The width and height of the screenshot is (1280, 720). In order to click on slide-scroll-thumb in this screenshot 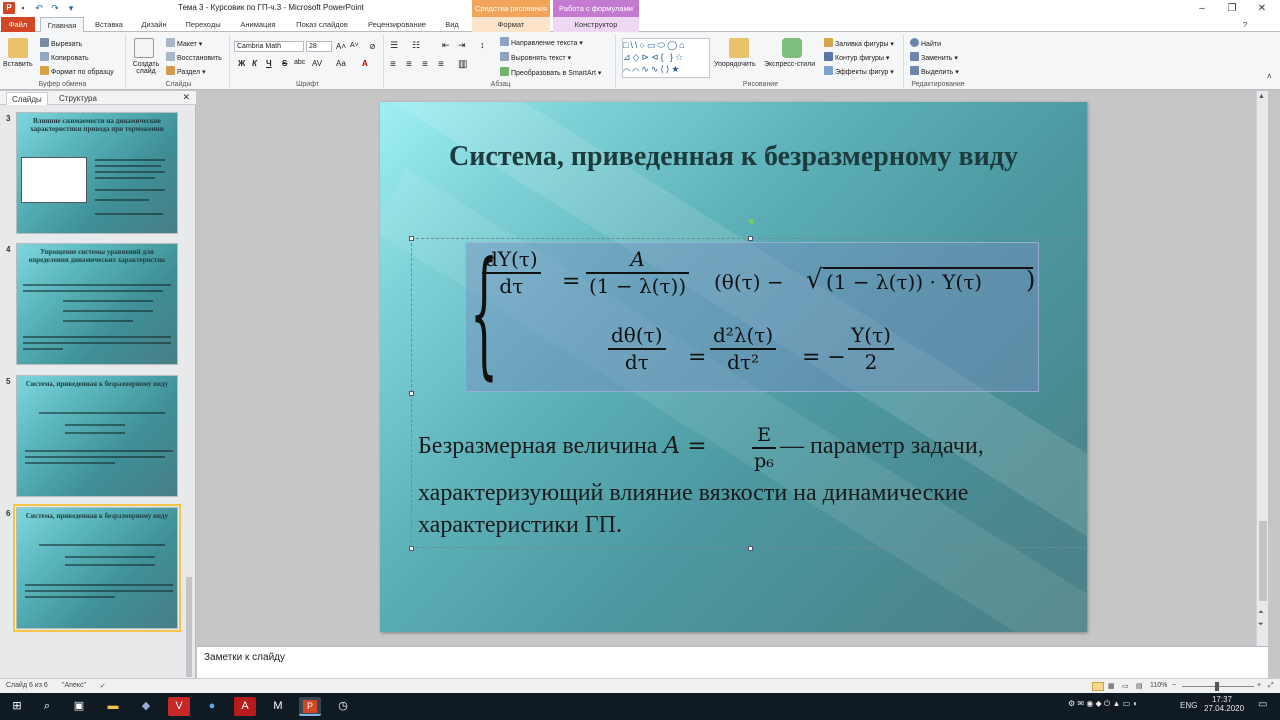, I will do `click(1263, 561)`.